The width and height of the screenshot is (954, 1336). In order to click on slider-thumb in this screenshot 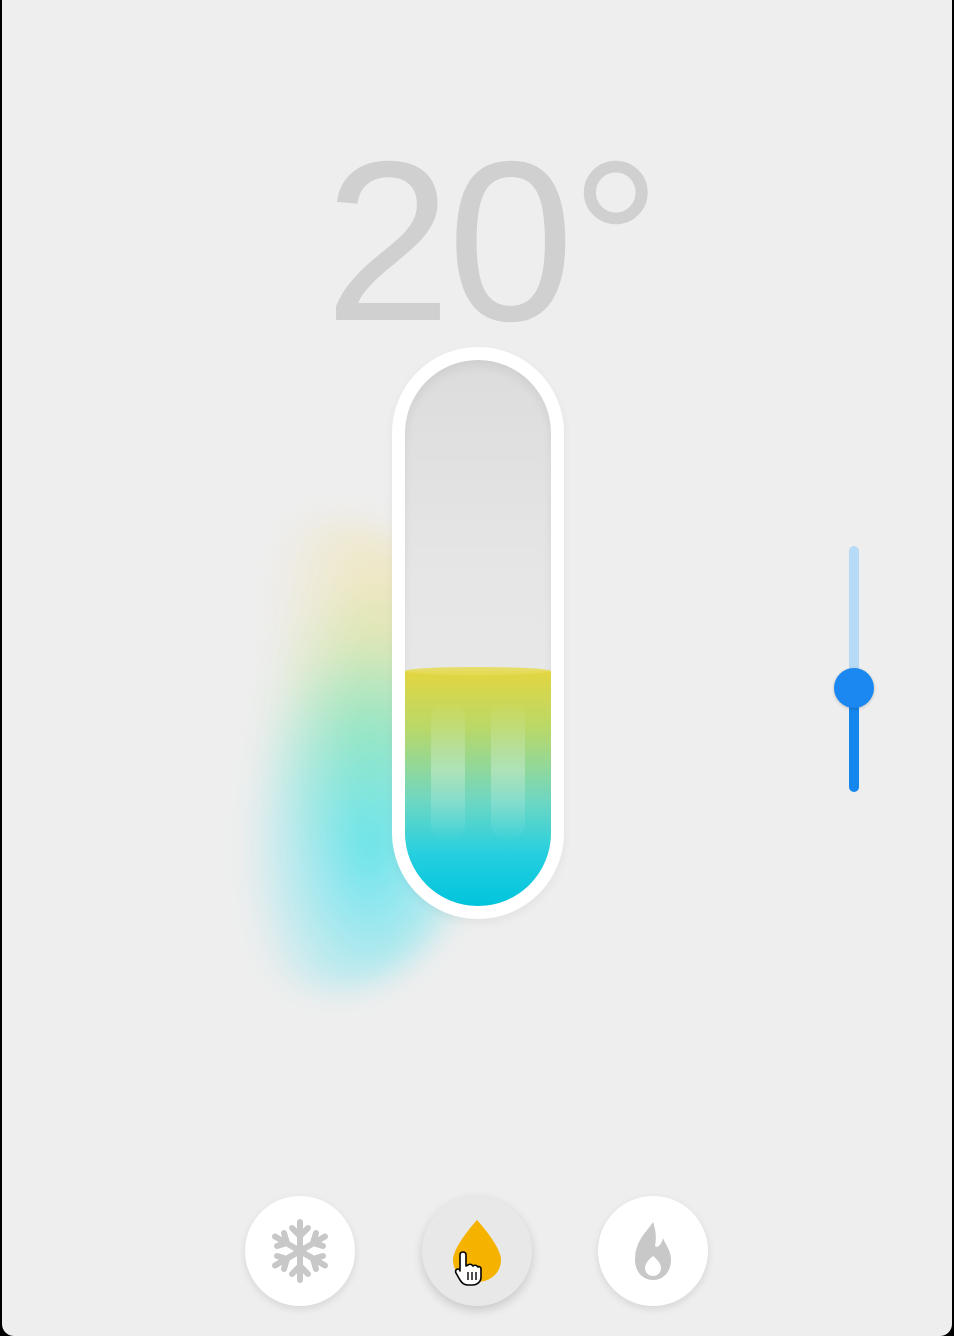, I will do `click(854, 688)`.